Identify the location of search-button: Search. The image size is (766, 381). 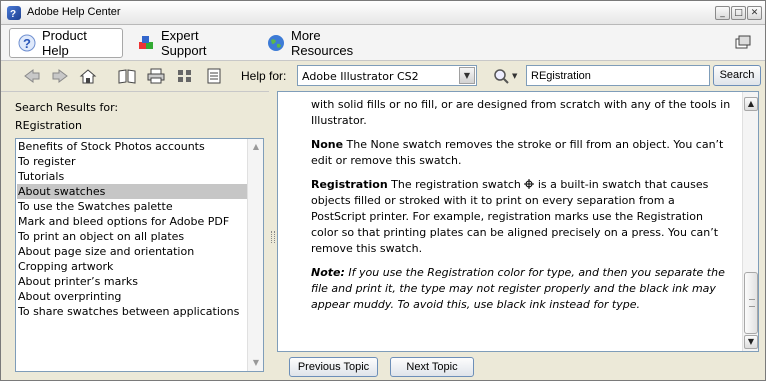
(737, 75).